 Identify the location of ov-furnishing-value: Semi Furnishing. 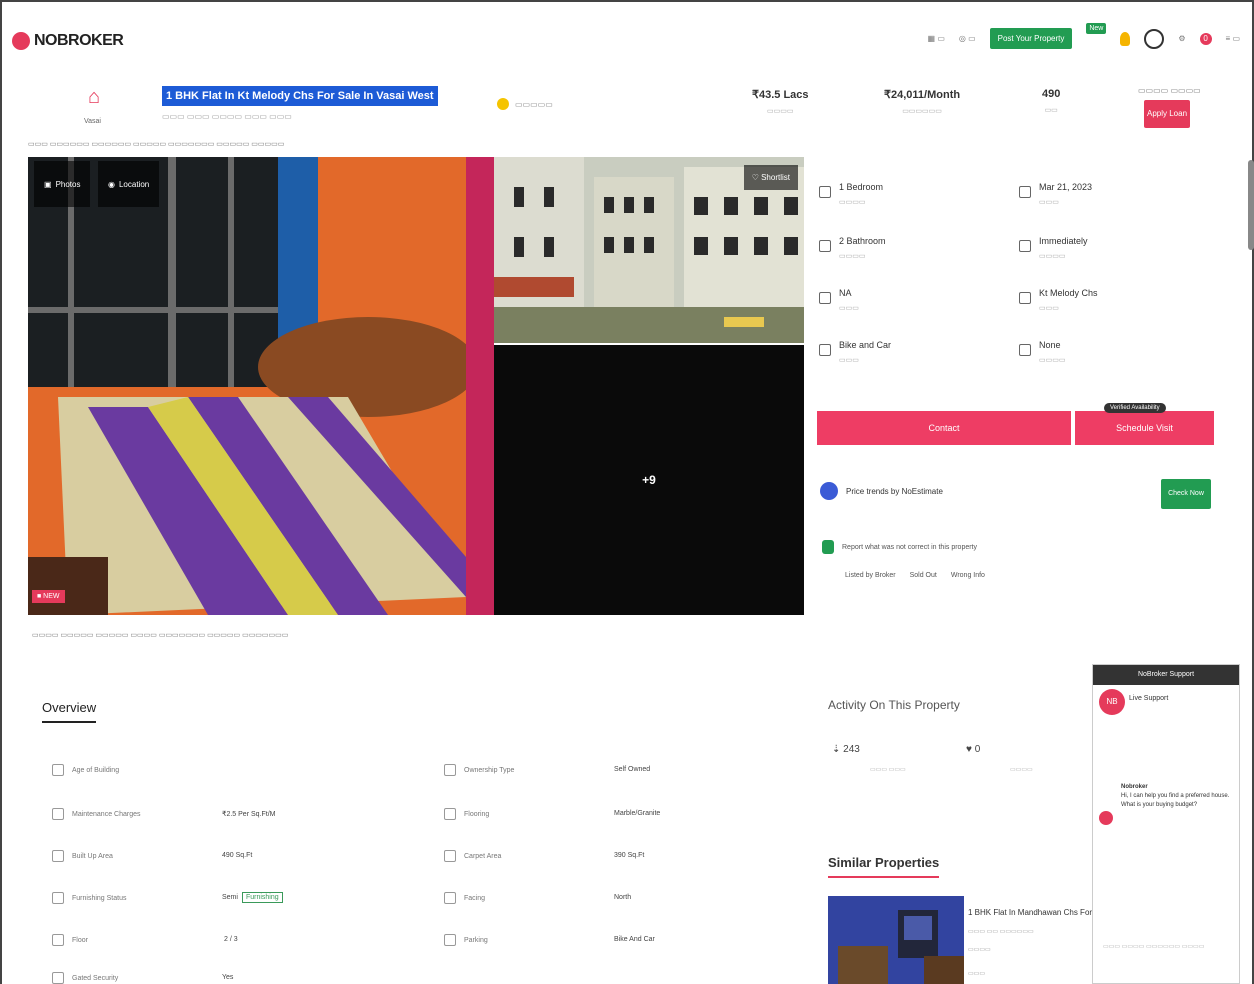
(252, 897).